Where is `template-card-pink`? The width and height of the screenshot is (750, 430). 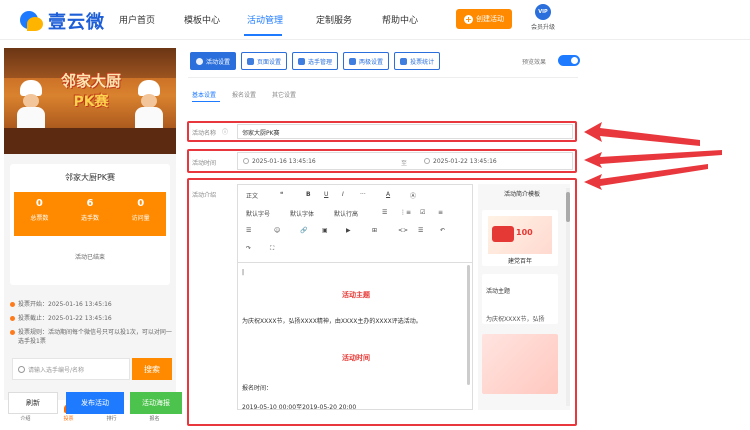
template-card-pink is located at coordinates (520, 364).